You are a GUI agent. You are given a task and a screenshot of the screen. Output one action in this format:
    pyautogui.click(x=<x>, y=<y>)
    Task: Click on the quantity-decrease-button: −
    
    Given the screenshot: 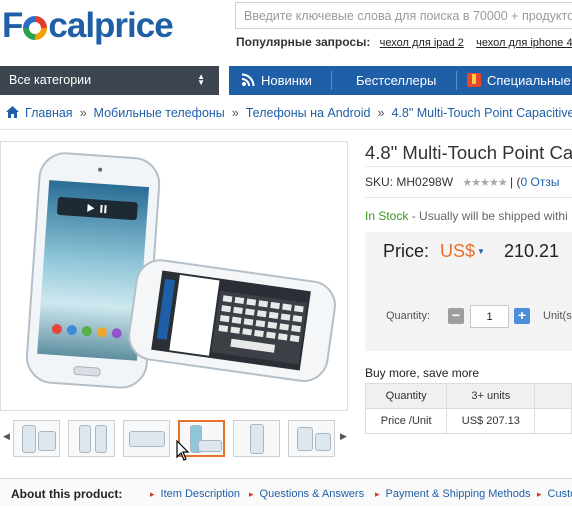 What is the action you would take?
    pyautogui.click(x=456, y=316)
    